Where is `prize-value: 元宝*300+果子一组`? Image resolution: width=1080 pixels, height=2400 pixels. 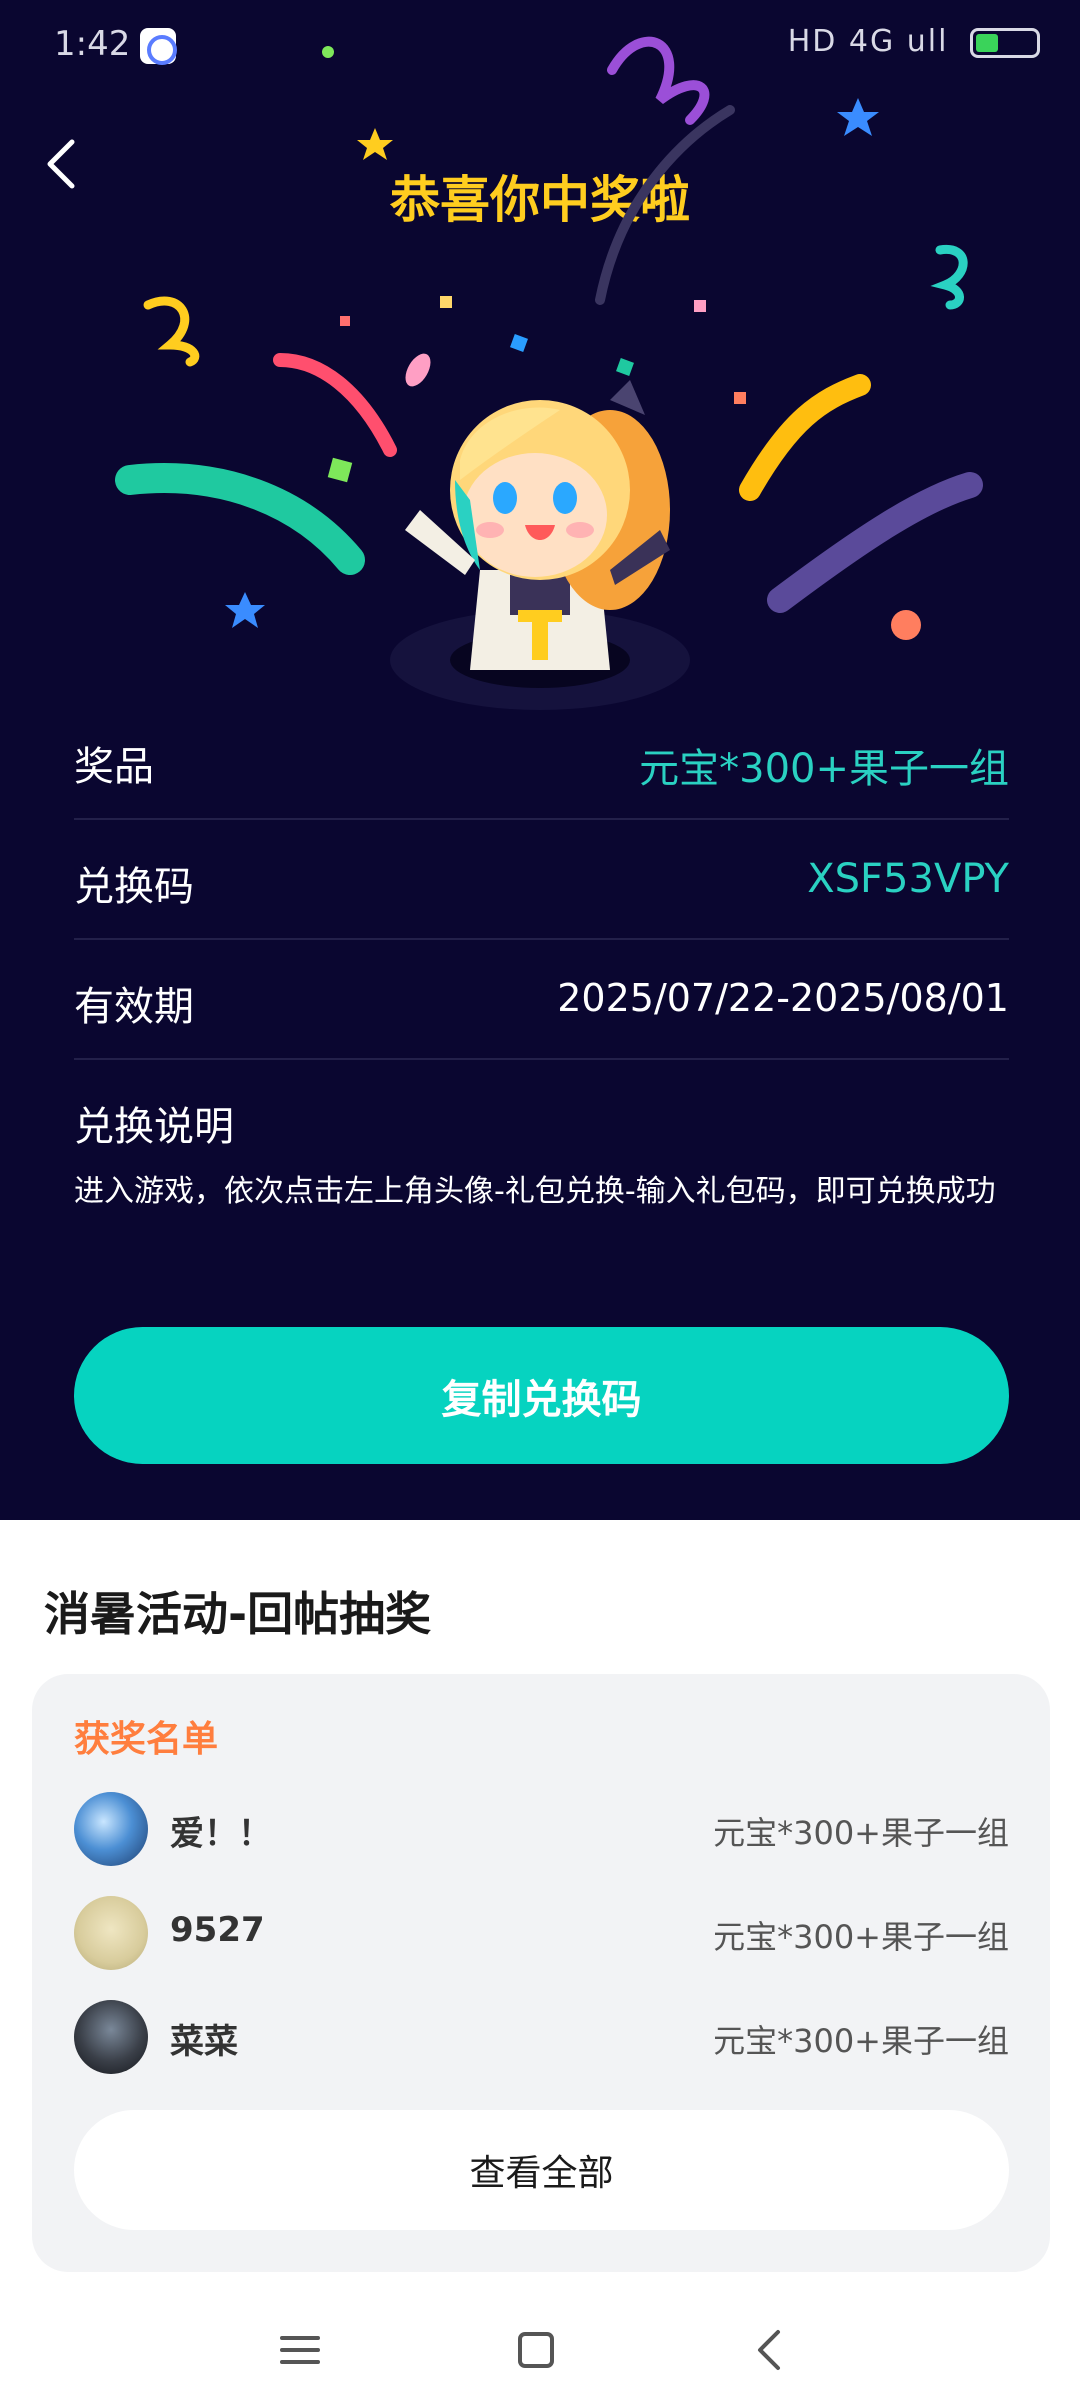
prize-value: 元宝*300+果子一组 is located at coordinates (824, 769).